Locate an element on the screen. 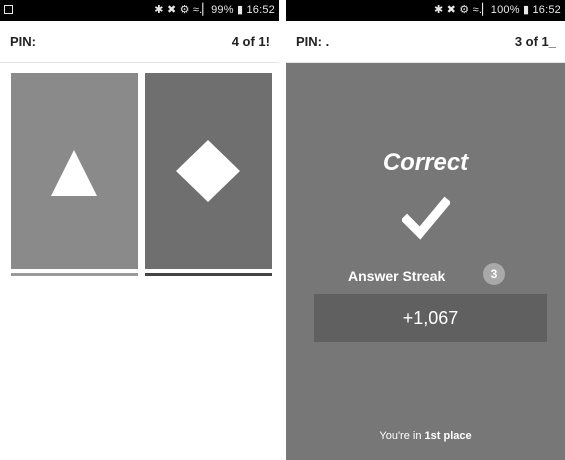  streak-badge: 3 is located at coordinates (494, 274).